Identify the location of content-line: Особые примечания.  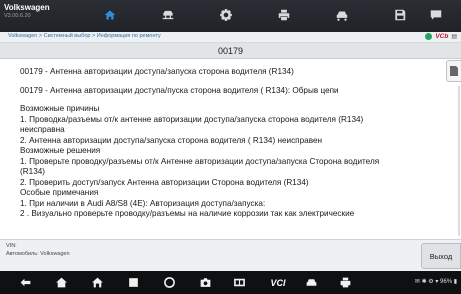
(59, 192).